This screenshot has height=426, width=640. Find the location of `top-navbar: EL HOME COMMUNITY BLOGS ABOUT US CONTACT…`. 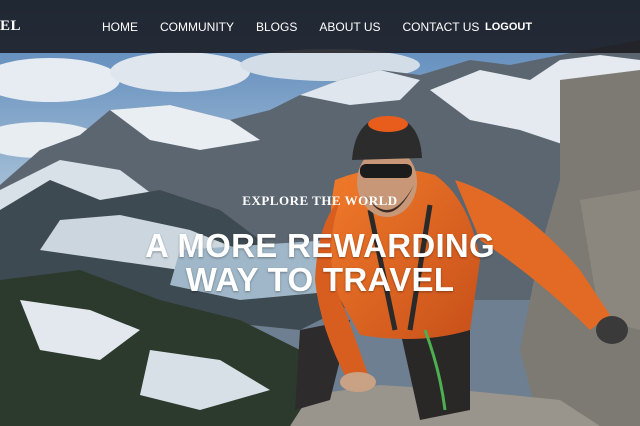

top-navbar: EL HOME COMMUNITY BLOGS ABOUT US CONTACT… is located at coordinates (320, 26).